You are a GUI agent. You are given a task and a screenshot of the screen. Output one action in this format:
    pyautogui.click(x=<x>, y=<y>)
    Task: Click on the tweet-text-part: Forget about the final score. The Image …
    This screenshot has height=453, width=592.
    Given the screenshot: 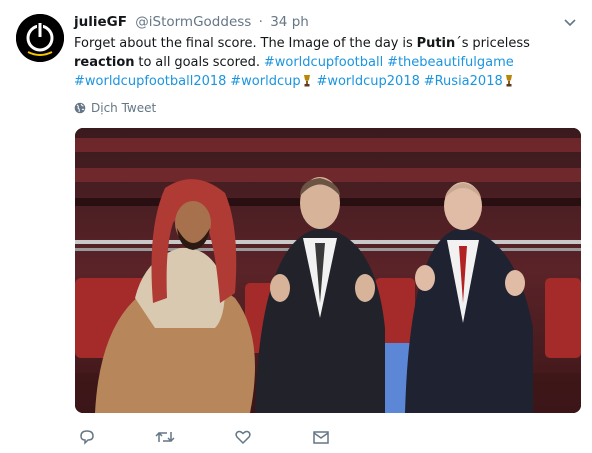 What is the action you would take?
    pyautogui.click(x=245, y=43)
    